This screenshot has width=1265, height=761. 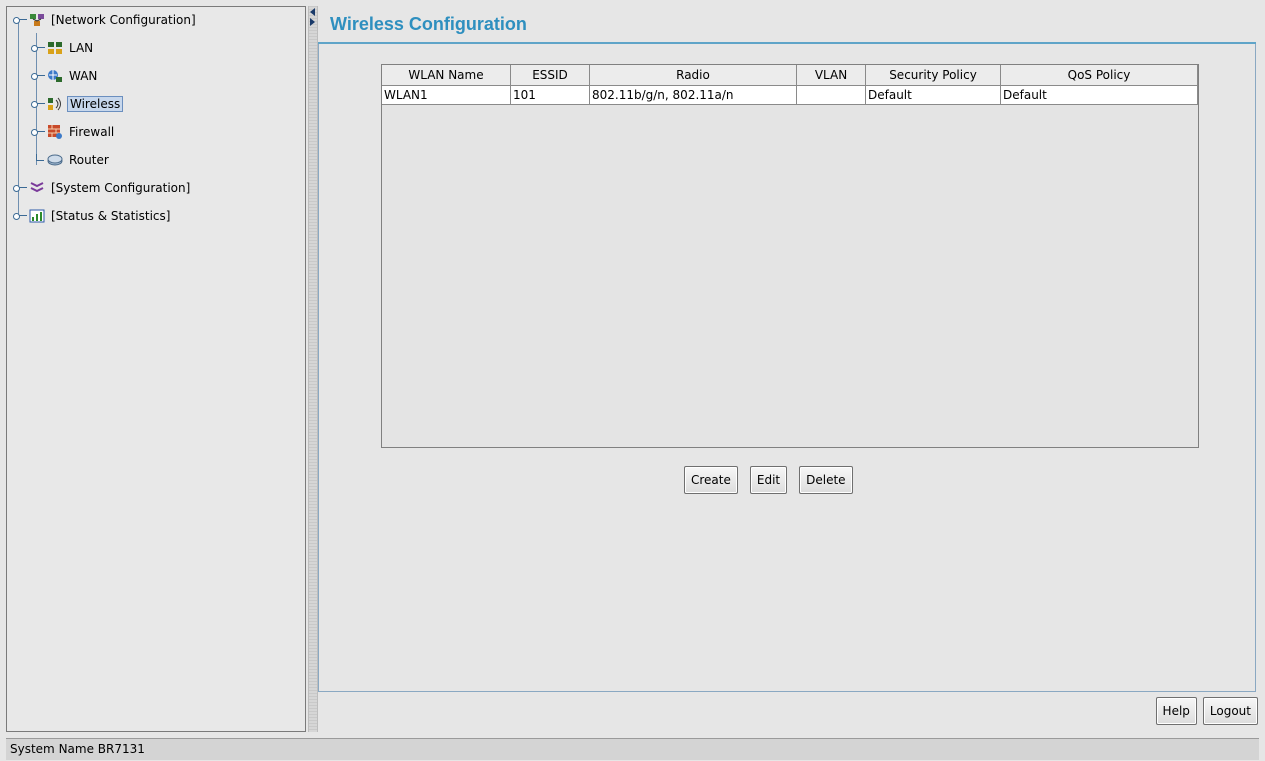 I want to click on wan-icon, so click(x=55, y=76).